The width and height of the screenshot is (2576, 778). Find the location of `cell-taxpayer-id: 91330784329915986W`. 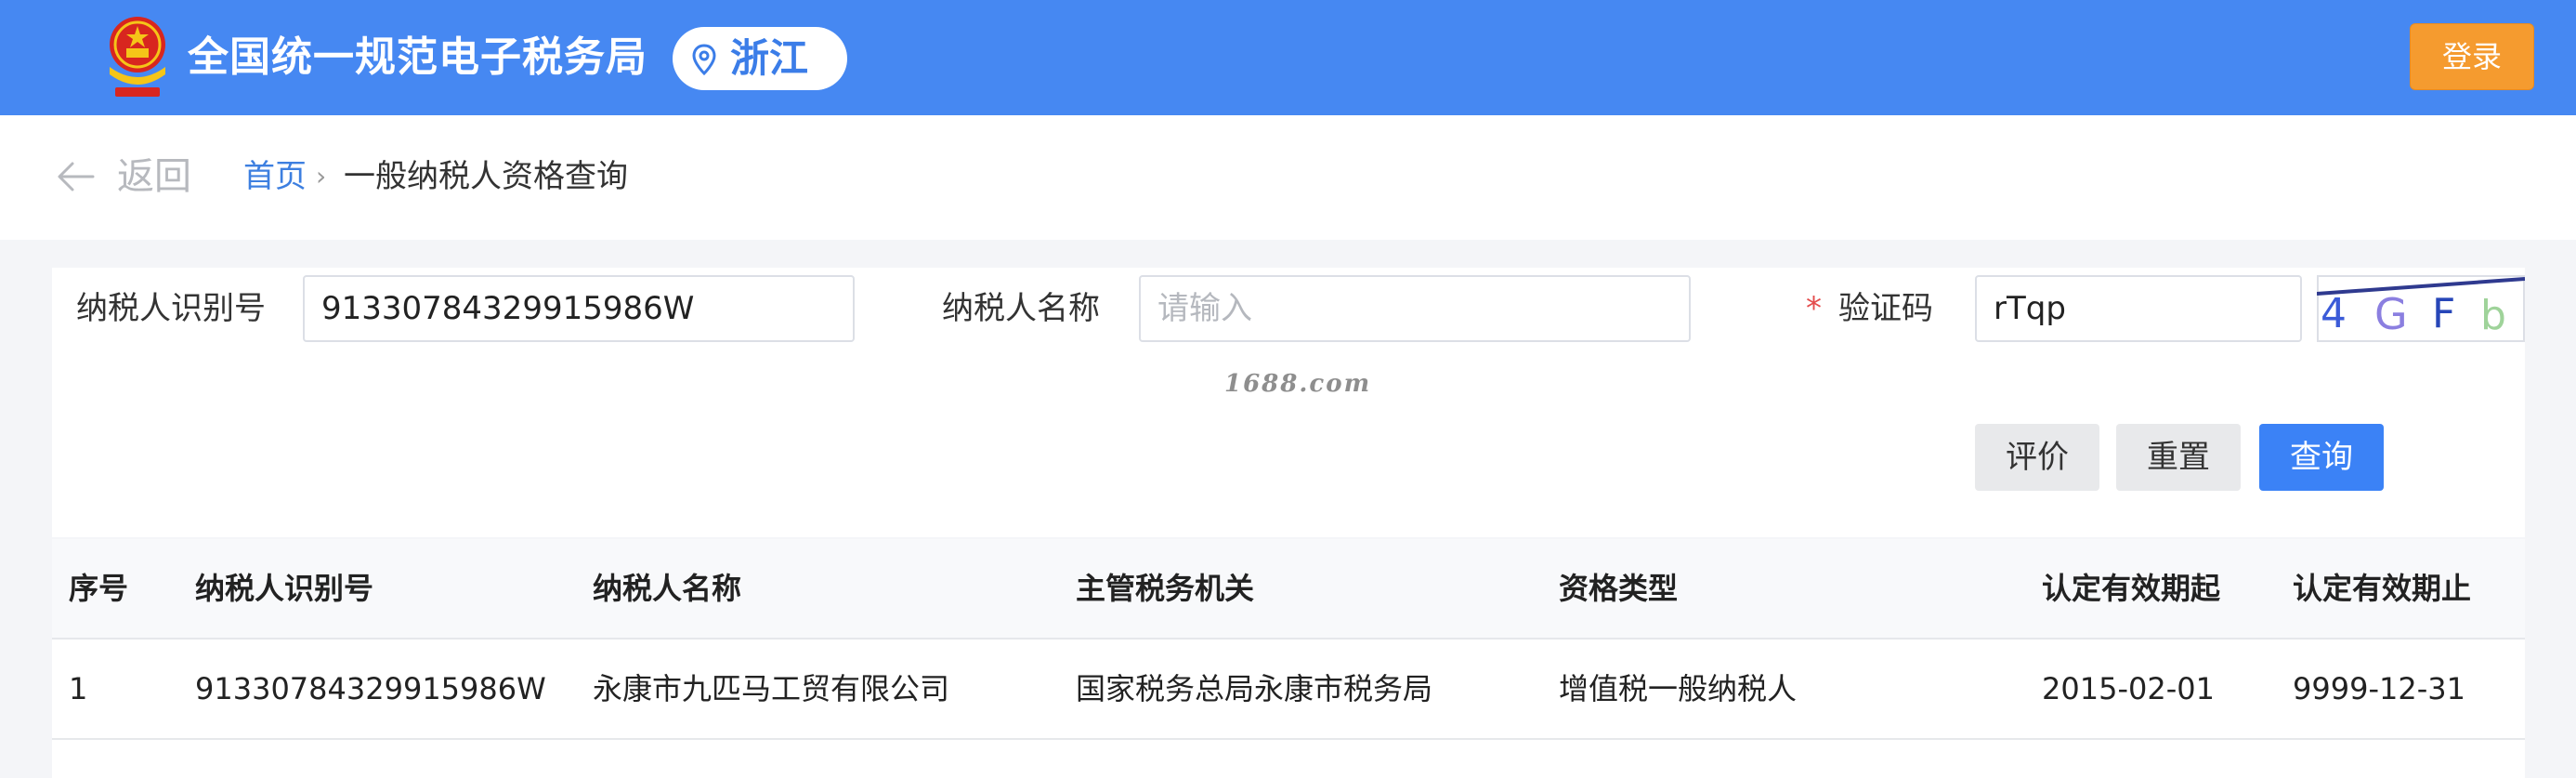

cell-taxpayer-id: 91330784329915986W is located at coordinates (370, 688).